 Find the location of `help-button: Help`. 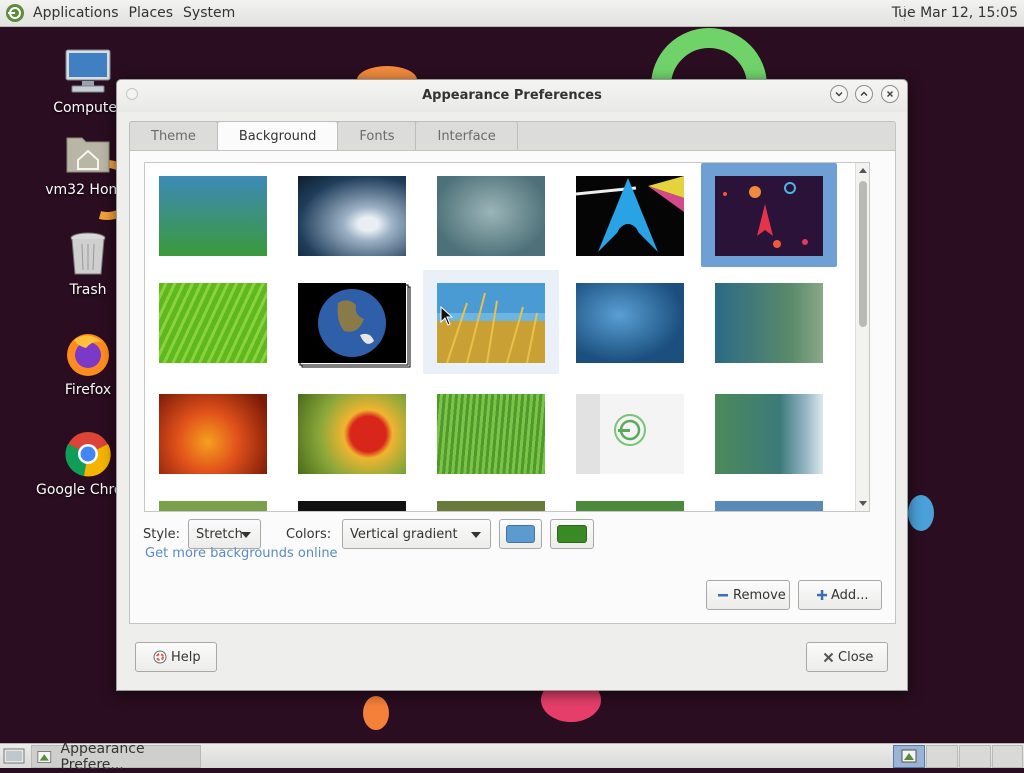

help-button: Help is located at coordinates (176, 657).